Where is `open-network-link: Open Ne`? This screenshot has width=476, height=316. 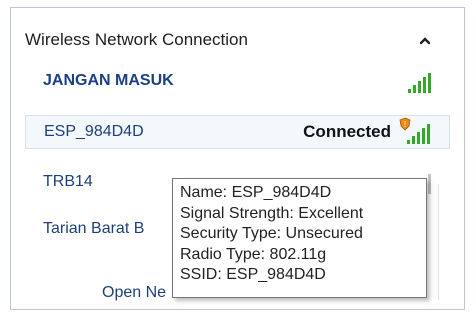
open-network-link: Open Ne is located at coordinates (134, 293).